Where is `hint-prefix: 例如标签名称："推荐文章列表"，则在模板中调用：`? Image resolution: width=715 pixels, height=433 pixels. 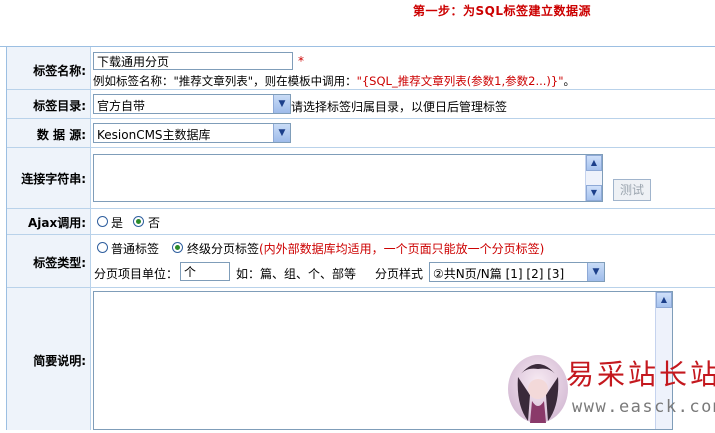 hint-prefix: 例如标签名称："推荐文章列表"，则在模板中调用： is located at coordinates (225, 81).